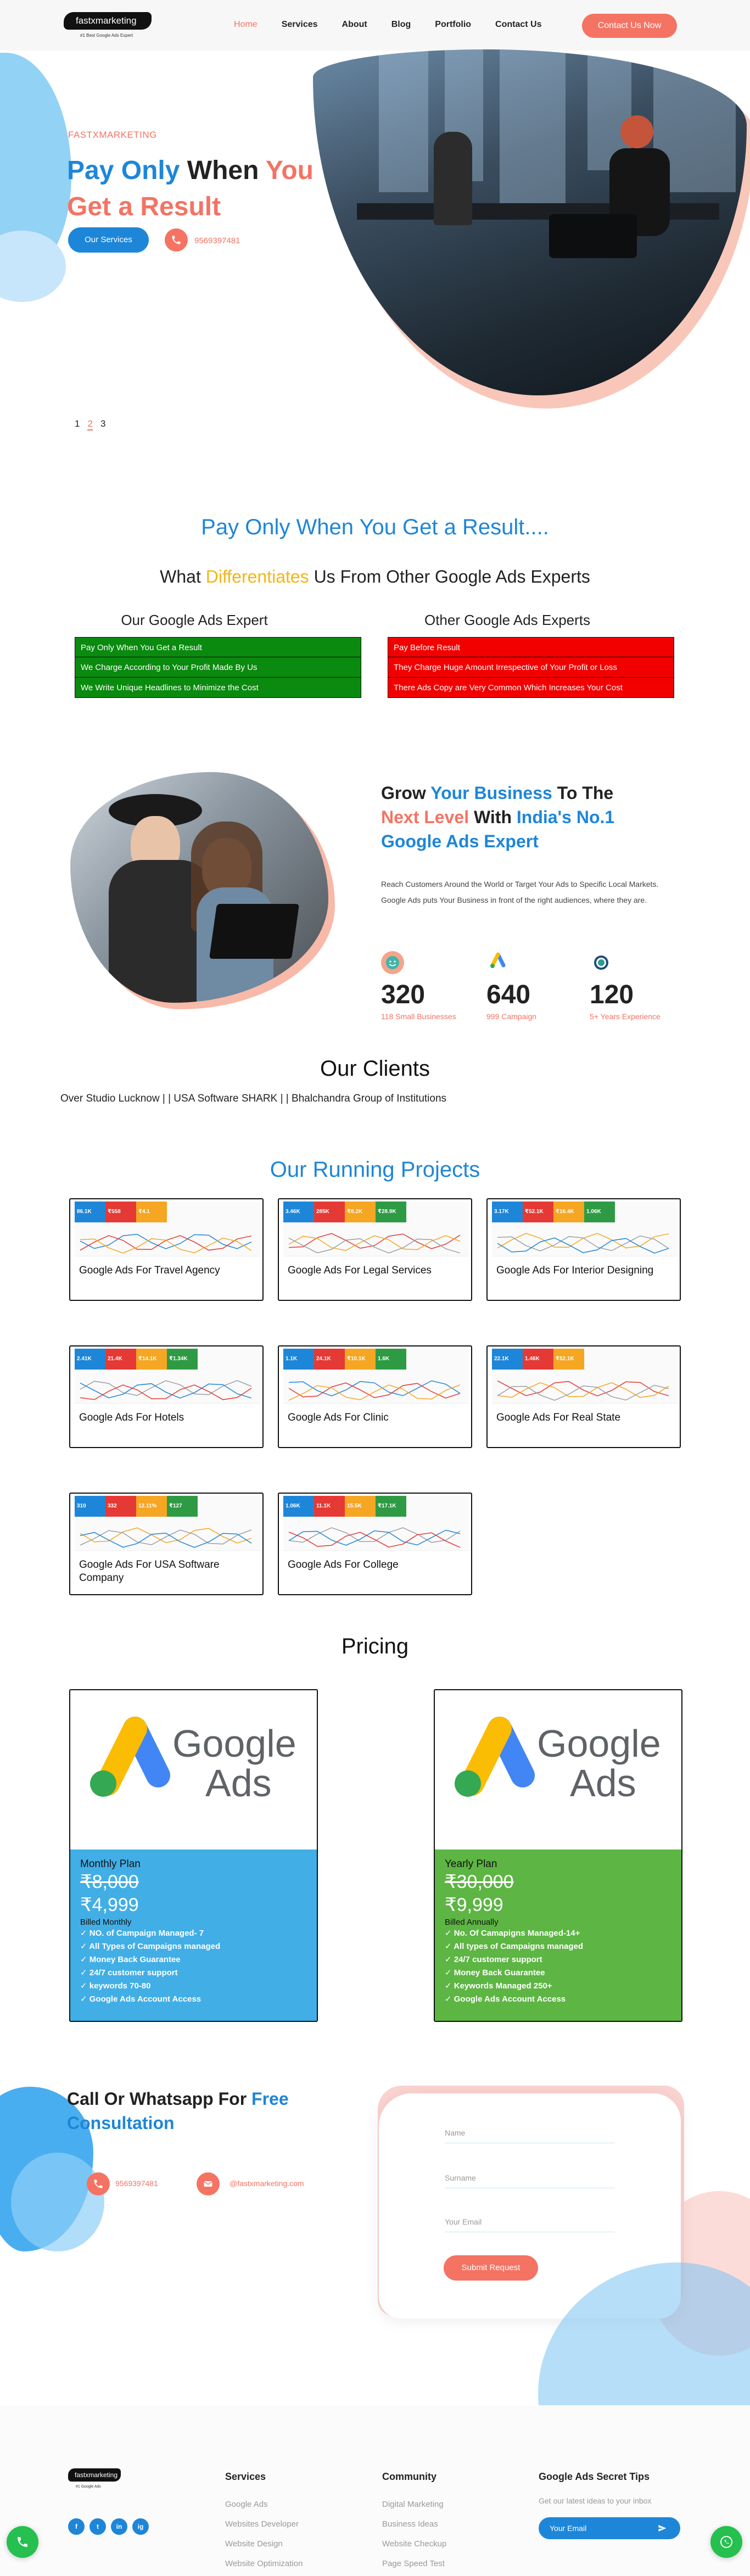 The image size is (750, 2576). Describe the element at coordinates (270, 2099) in the screenshot. I see `title-part: Free` at that location.